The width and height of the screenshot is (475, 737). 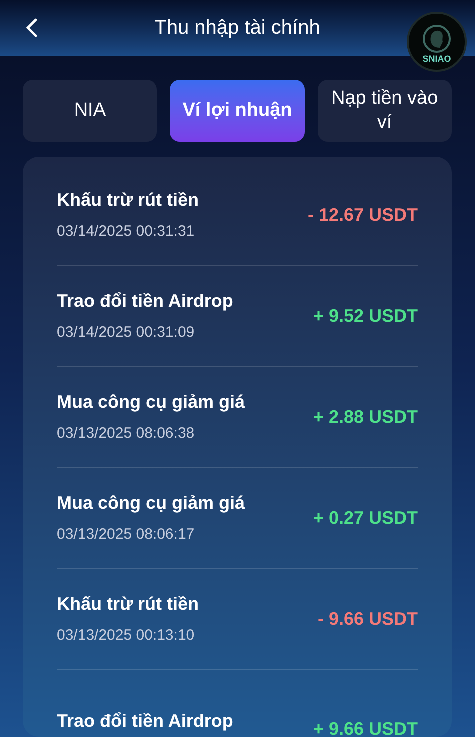 I want to click on tab: Ví lợi nhuận, so click(x=237, y=111).